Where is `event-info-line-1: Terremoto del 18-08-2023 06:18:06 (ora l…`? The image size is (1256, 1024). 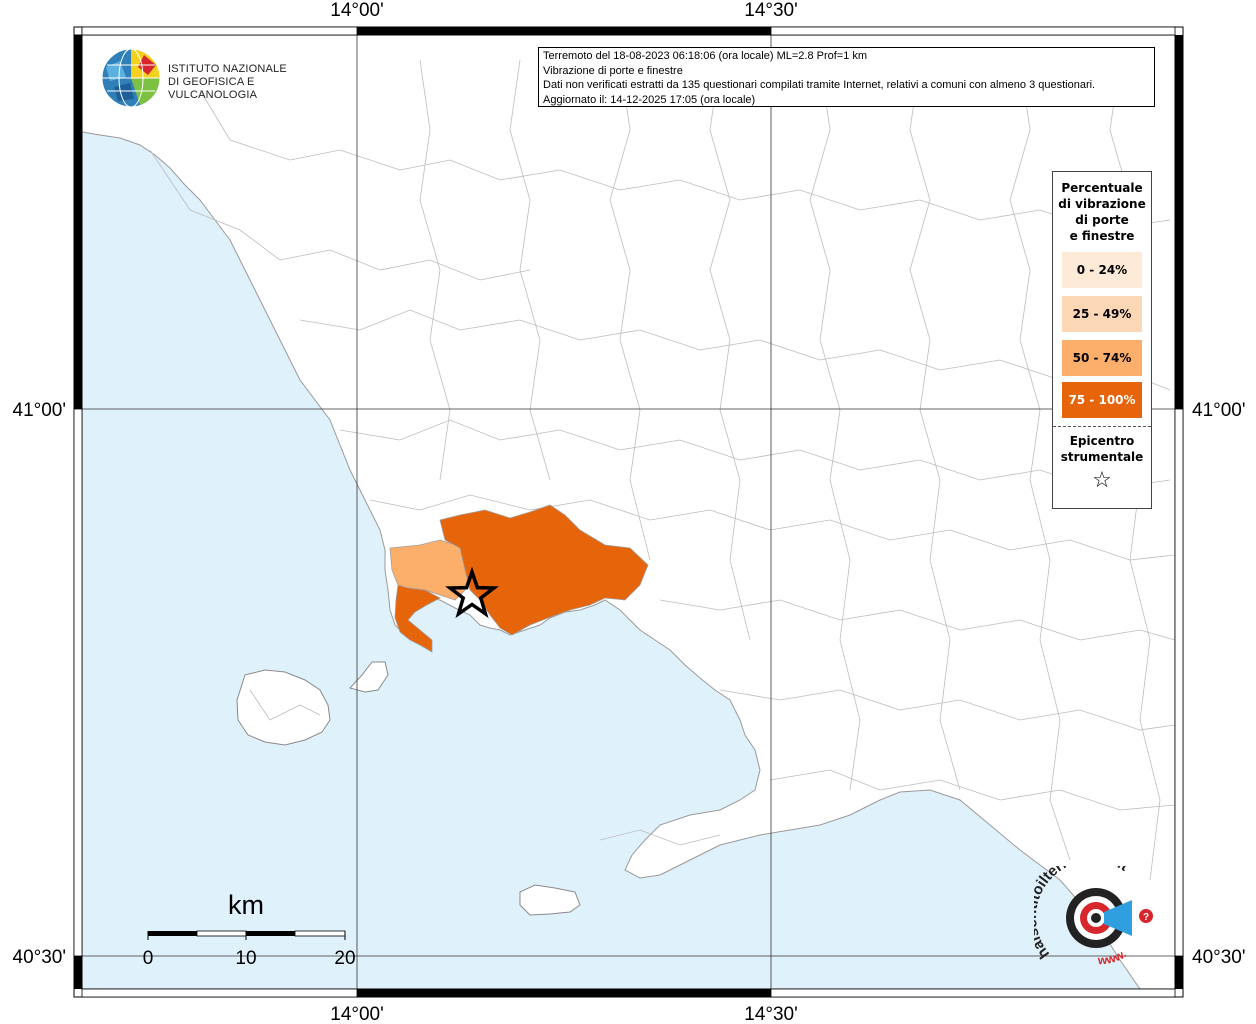 event-info-line-1: Terremoto del 18-08-2023 06:18:06 (ora l… is located at coordinates (705, 56).